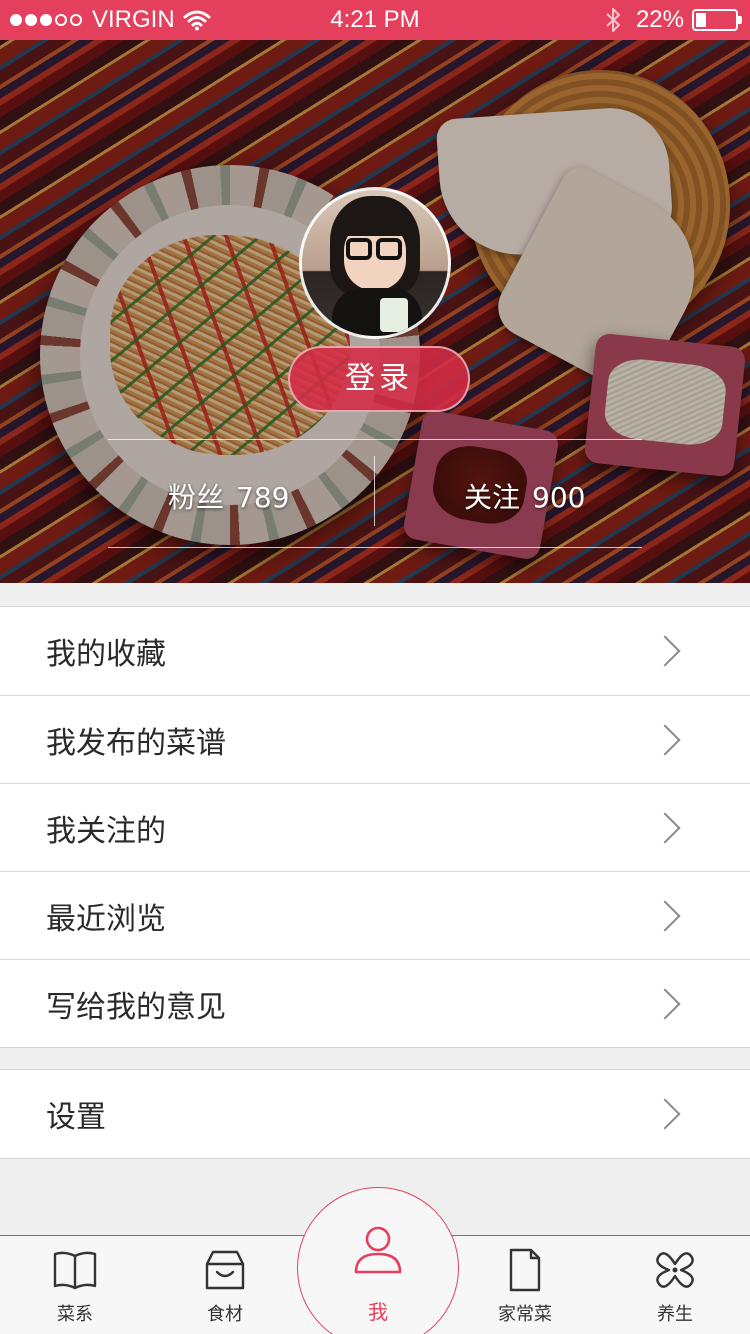  What do you see at coordinates (717, 20) in the screenshot?
I see `battery-icon` at bounding box center [717, 20].